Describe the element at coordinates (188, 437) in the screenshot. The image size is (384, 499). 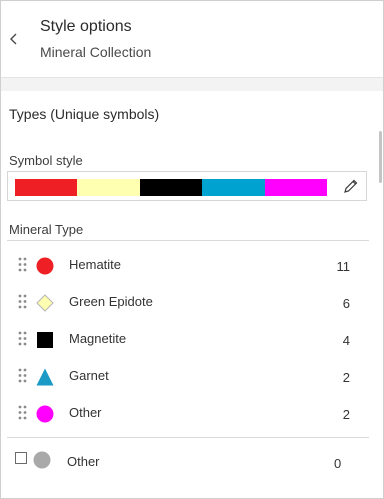
I see `list-divider` at that location.